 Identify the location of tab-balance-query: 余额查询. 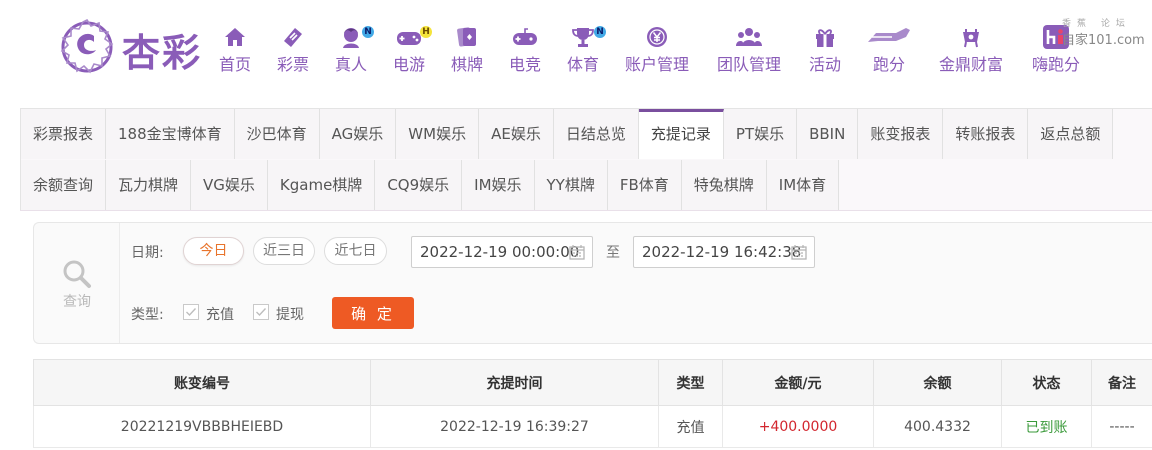
(64, 185).